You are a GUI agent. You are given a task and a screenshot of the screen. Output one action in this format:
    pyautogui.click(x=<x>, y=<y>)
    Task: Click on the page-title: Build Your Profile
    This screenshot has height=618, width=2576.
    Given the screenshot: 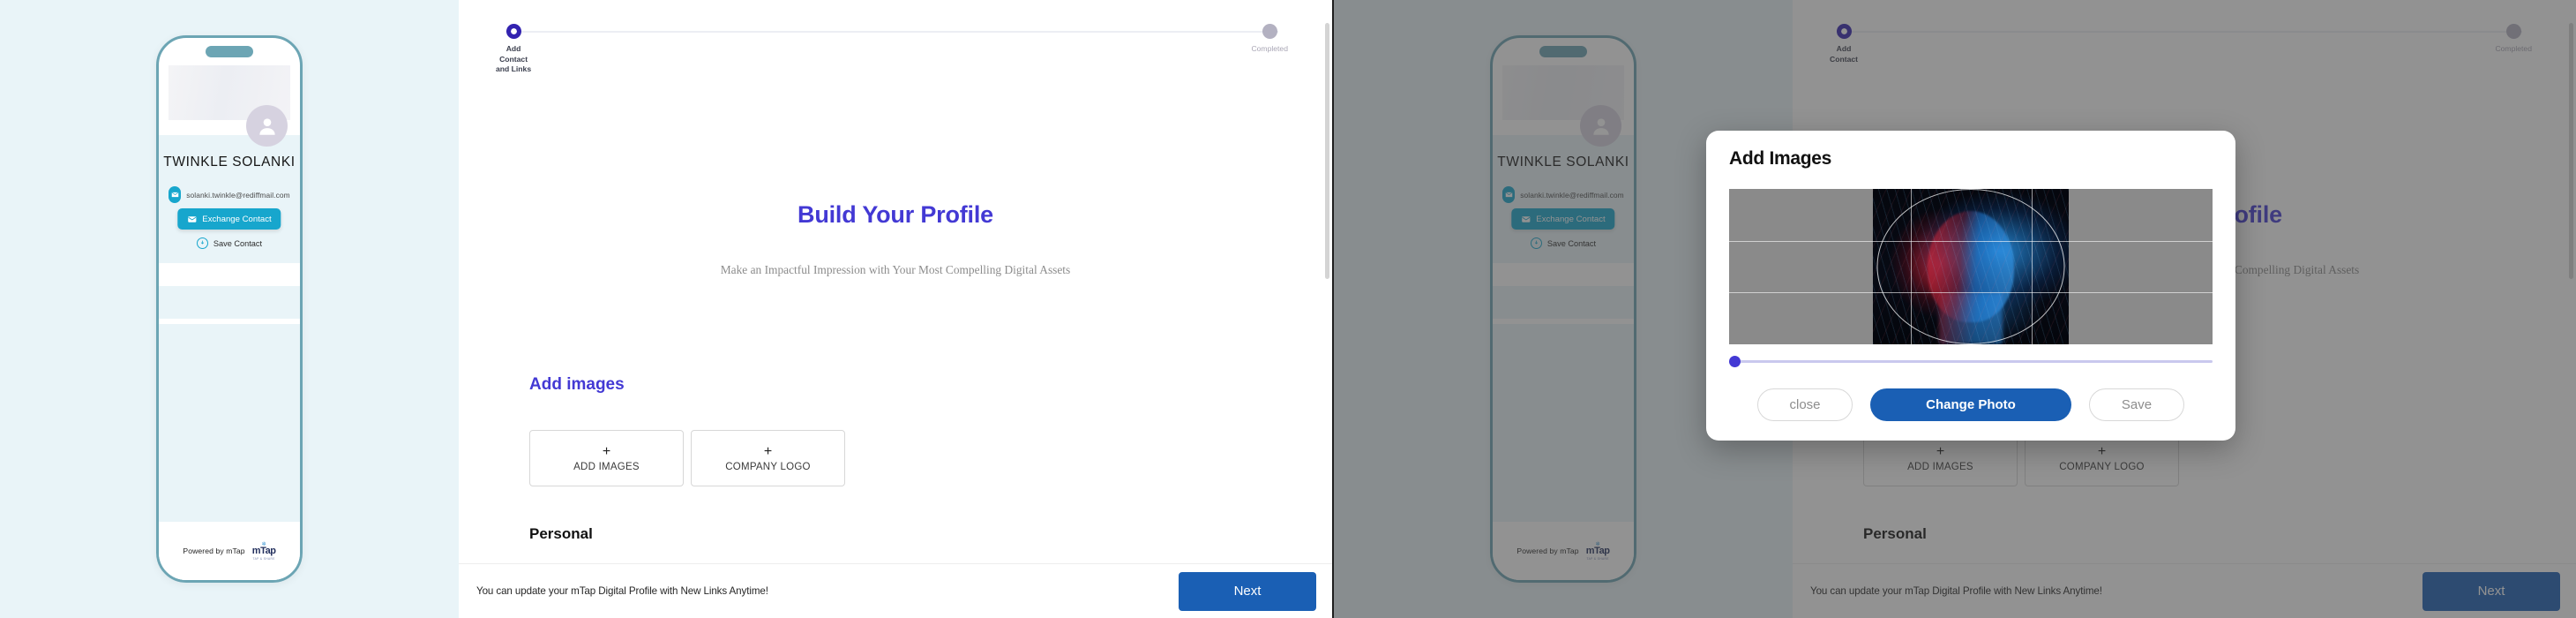 What is the action you would take?
    pyautogui.click(x=896, y=215)
    